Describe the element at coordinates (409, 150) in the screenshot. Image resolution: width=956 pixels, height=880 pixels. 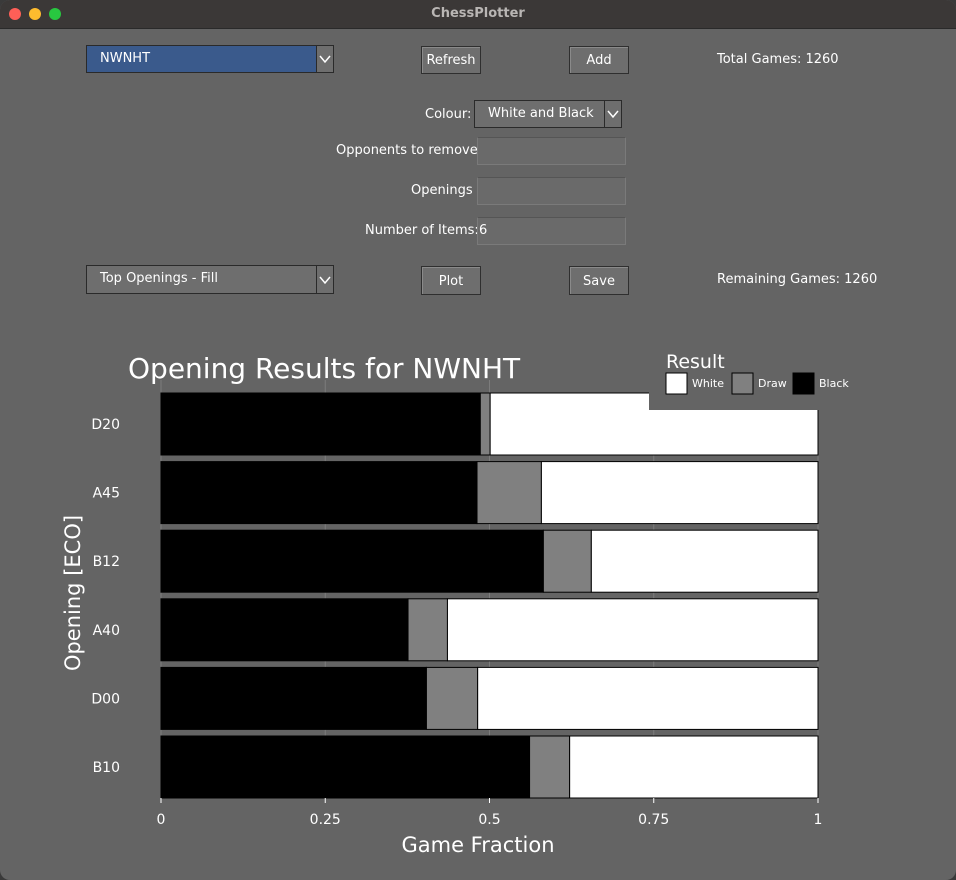
I see `opponents-label: Opponents to remove:` at that location.